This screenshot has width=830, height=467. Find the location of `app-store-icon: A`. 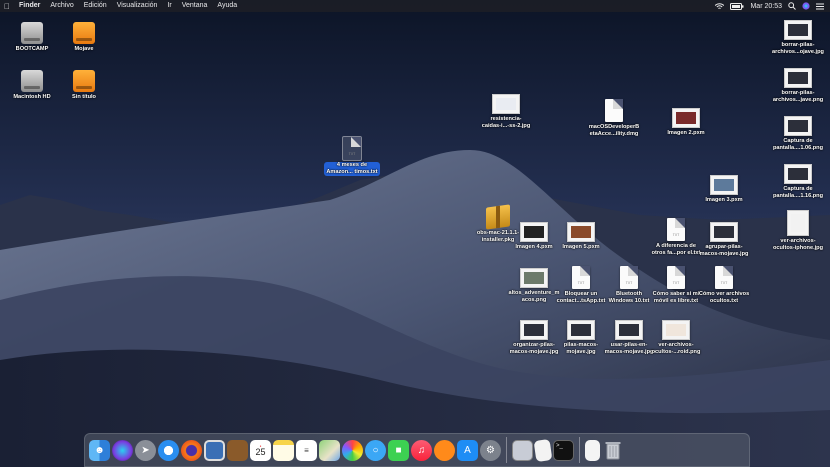

app-store-icon: A is located at coordinates (467, 450).